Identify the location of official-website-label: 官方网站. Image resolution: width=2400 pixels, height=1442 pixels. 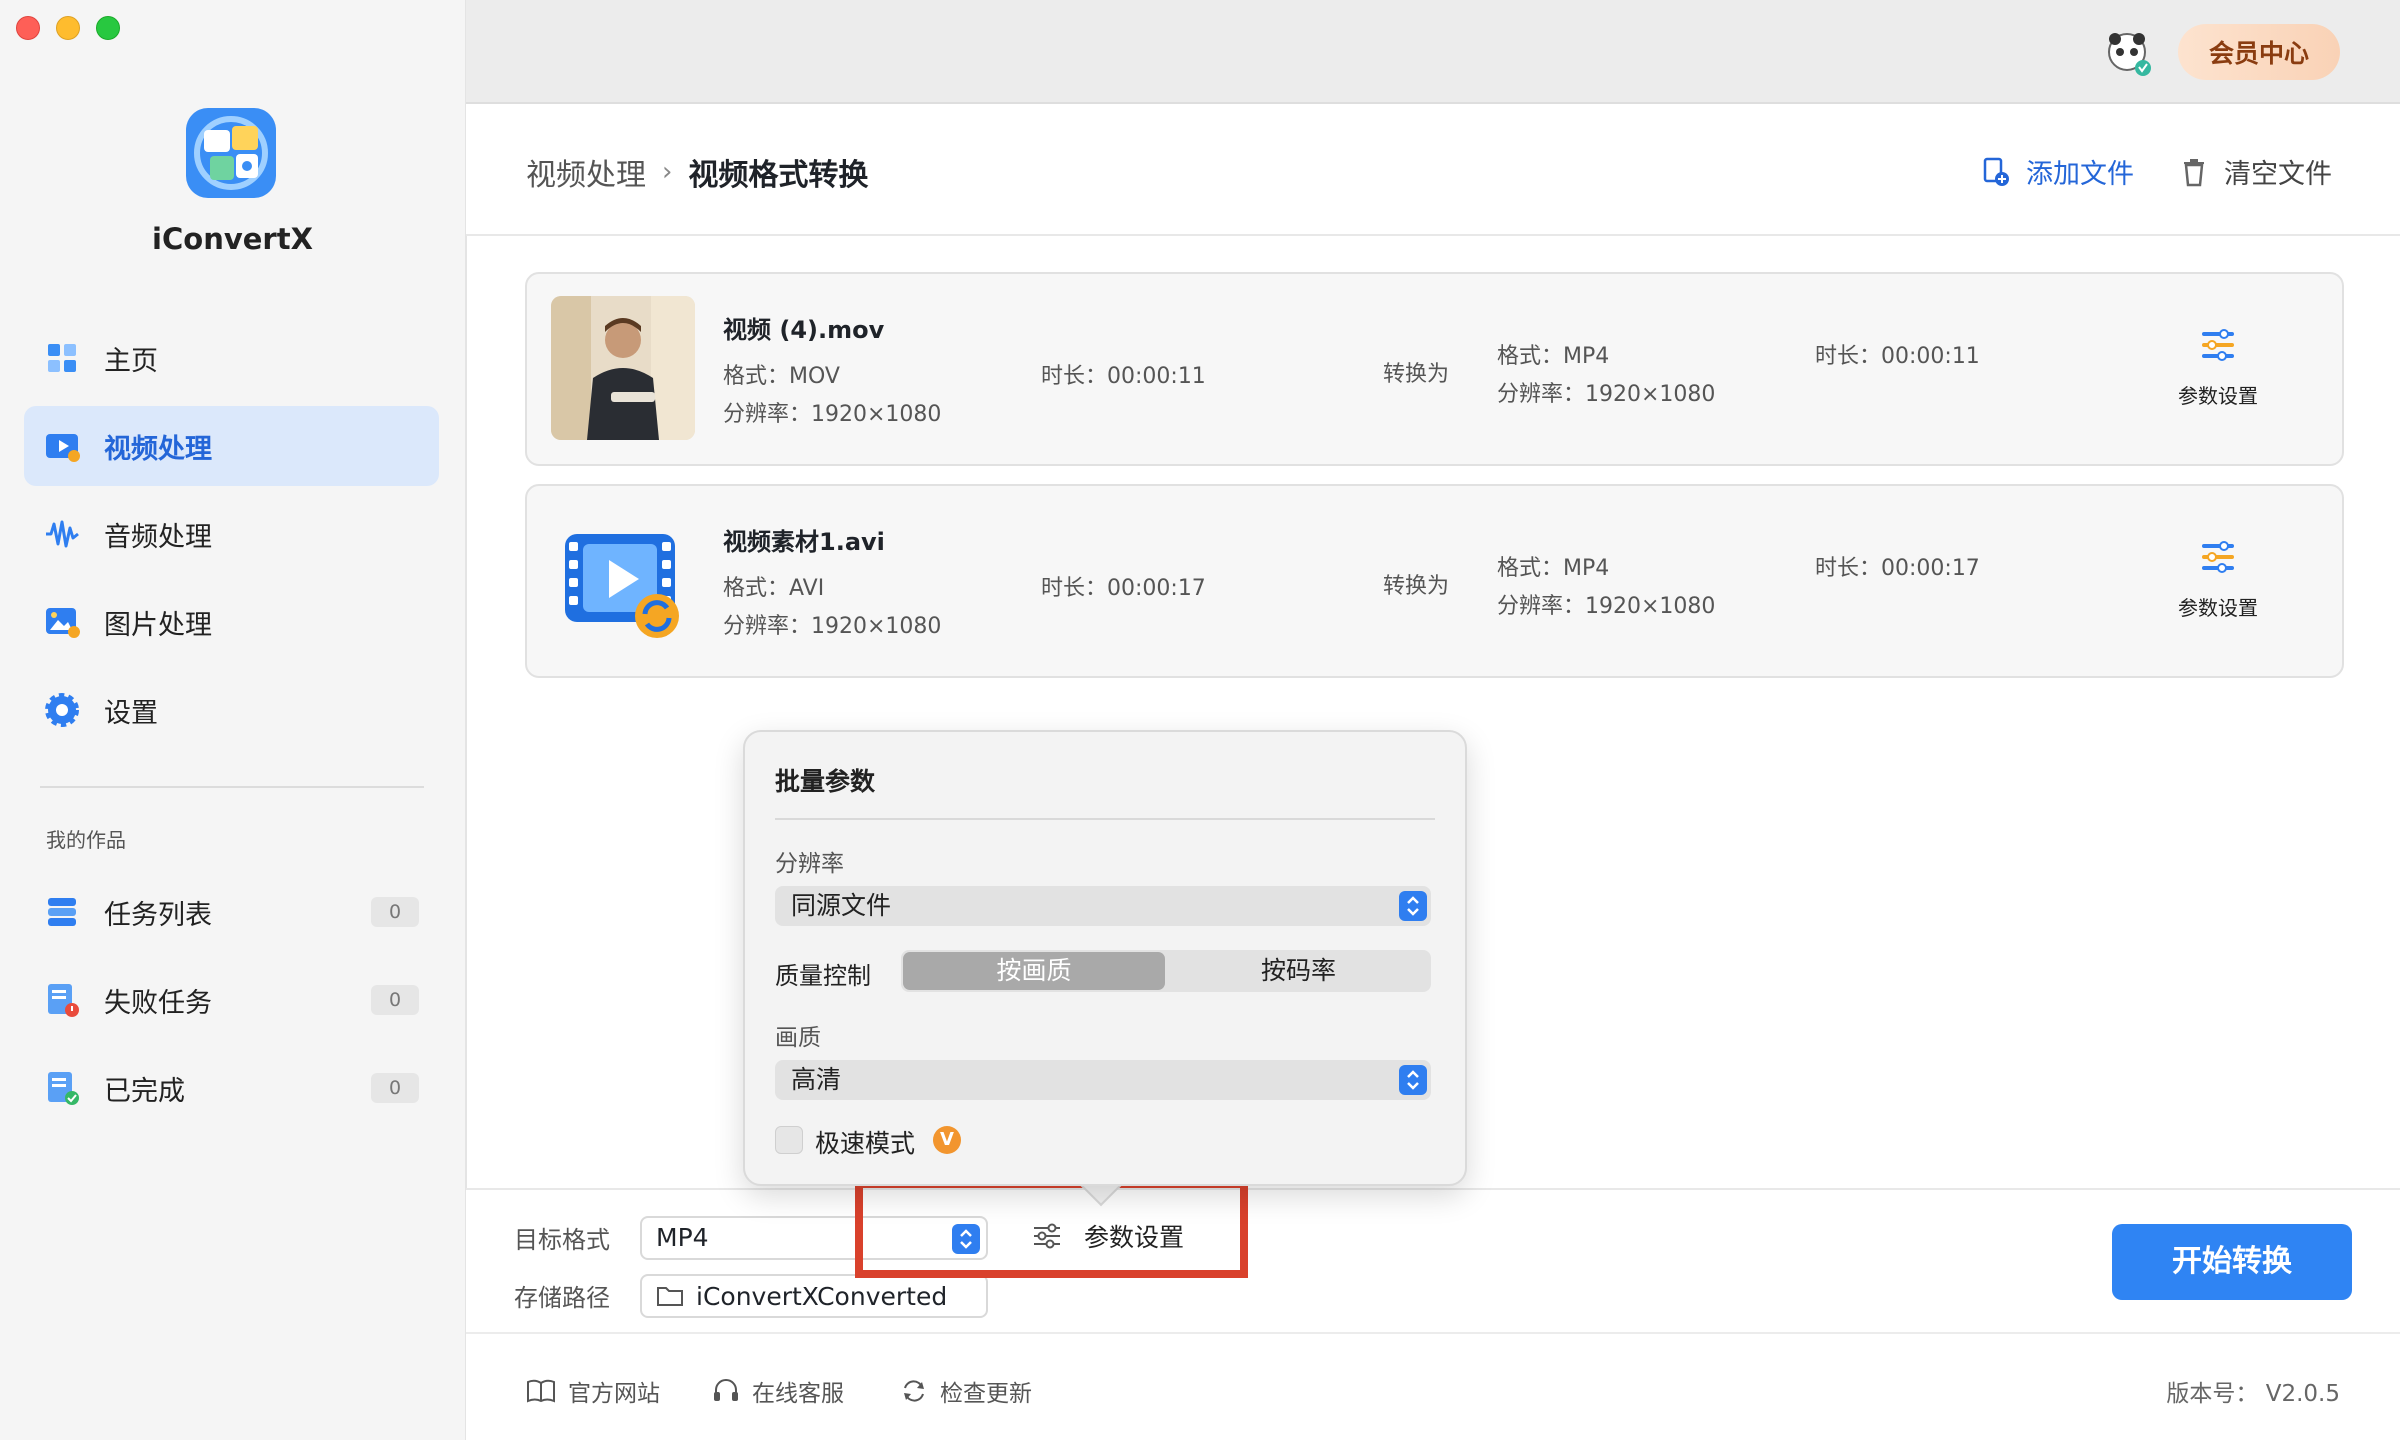
(614, 1394).